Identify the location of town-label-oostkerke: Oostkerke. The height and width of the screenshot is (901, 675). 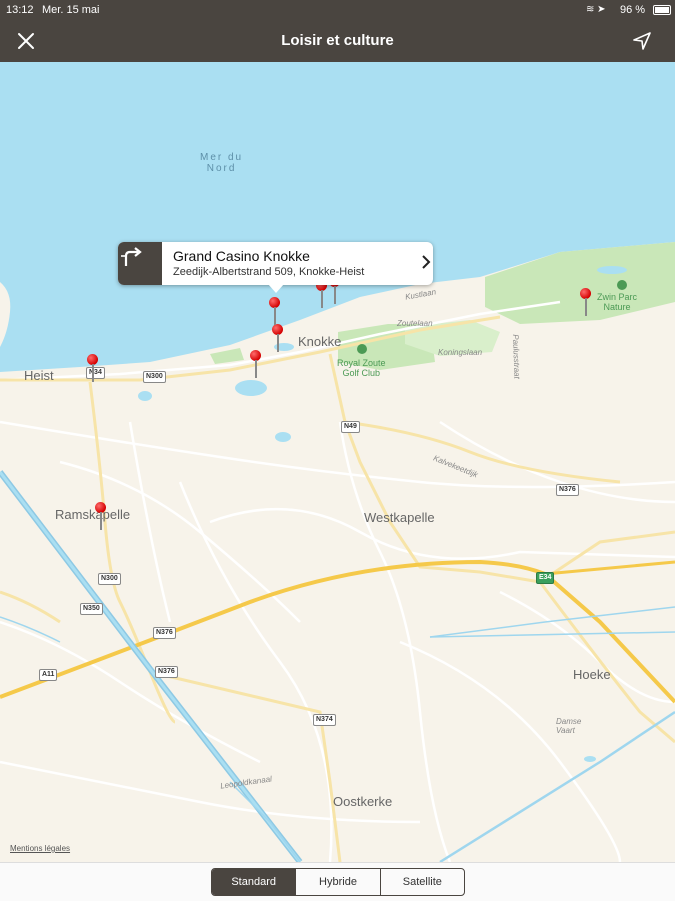
(363, 801).